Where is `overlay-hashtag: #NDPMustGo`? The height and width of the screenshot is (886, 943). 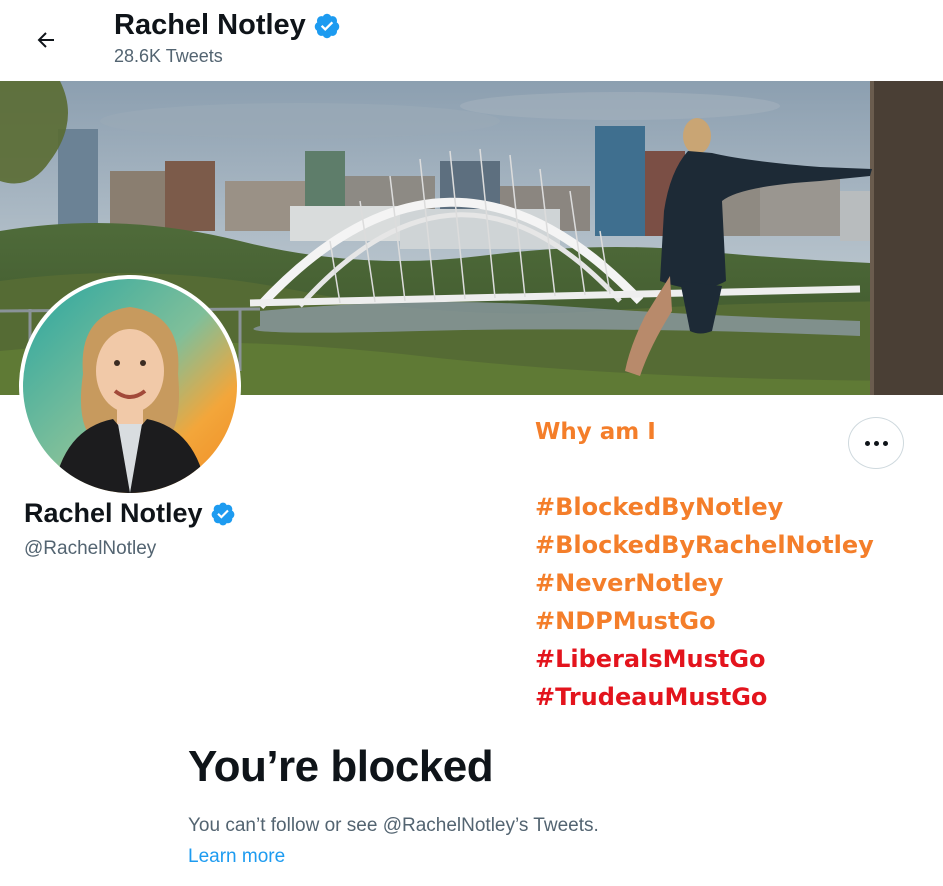
overlay-hashtag: #NDPMustGo is located at coordinates (625, 621).